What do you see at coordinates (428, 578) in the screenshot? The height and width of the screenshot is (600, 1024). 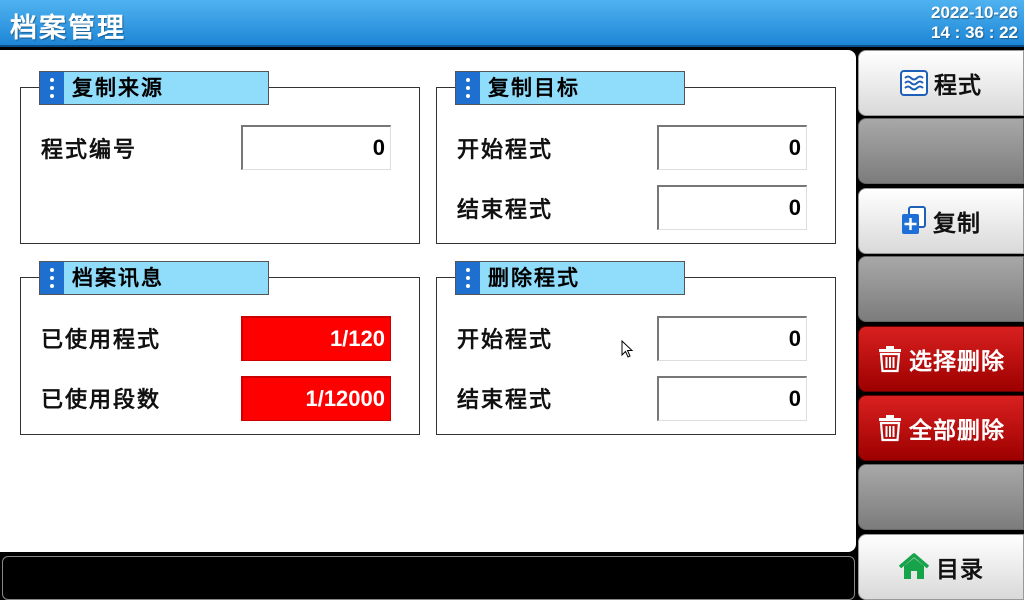 I see `status-bar` at bounding box center [428, 578].